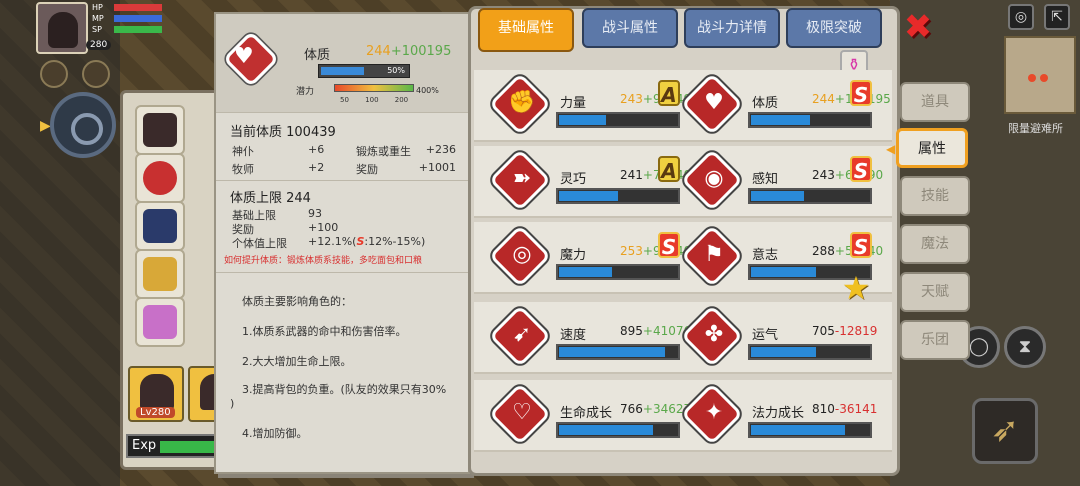 The width and height of the screenshot is (1080, 486). Describe the element at coordinates (160, 130) in the screenshot. I see `equip-slot-head` at that location.